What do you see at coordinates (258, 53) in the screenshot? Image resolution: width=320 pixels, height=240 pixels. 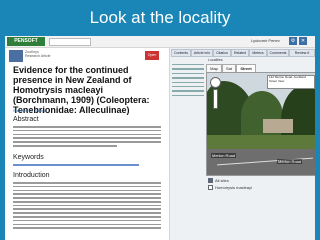 I see `tab-metrics: Metrics` at bounding box center [258, 53].